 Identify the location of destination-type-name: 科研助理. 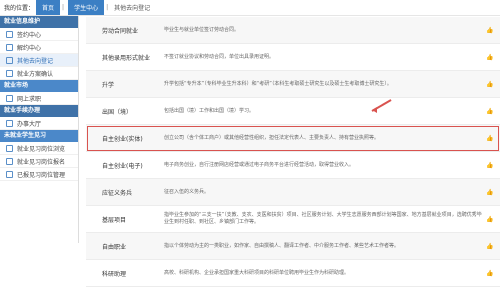
(125, 273).